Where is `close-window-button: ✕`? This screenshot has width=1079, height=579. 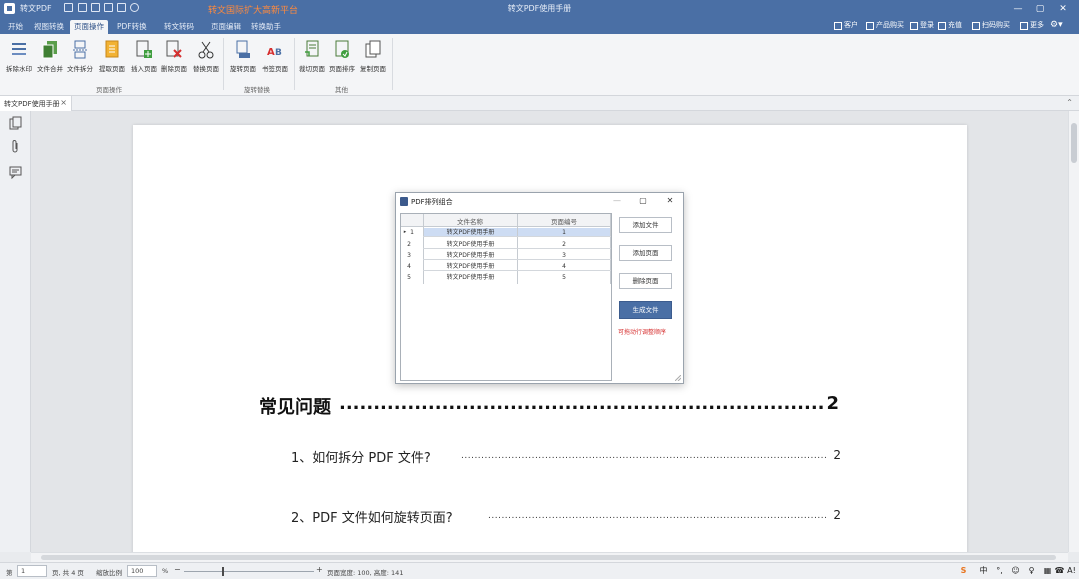
close-window-button: ✕ is located at coordinates (1063, 9).